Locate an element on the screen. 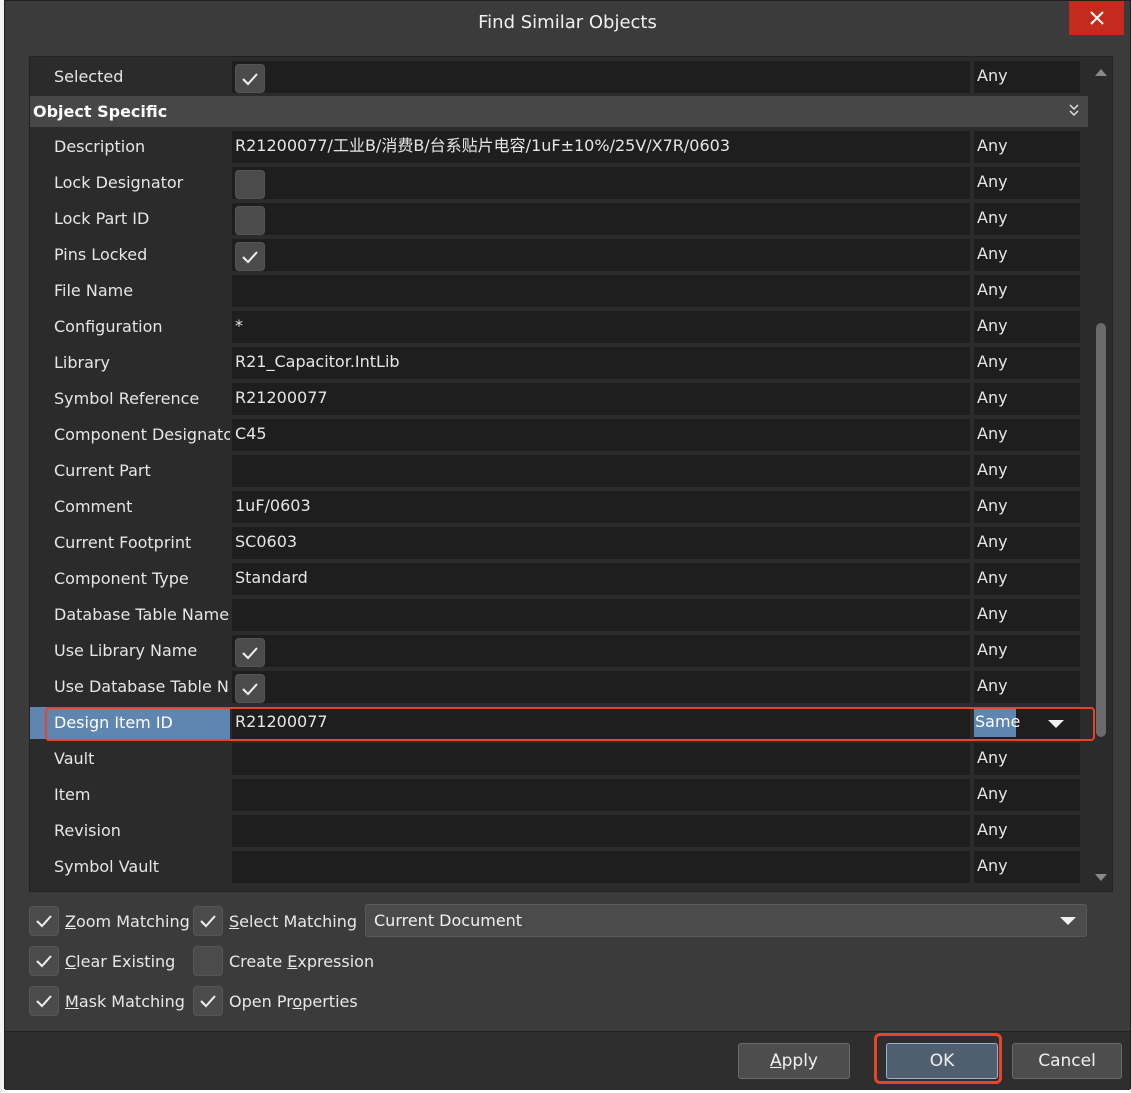 This screenshot has width=1131, height=1093. property-row: Symbol Vault Any is located at coordinates (555, 867).